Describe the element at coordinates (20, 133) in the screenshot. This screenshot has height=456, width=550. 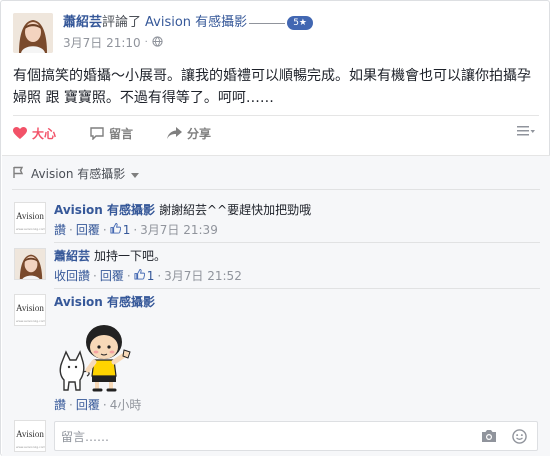
I see `heart-icon` at that location.